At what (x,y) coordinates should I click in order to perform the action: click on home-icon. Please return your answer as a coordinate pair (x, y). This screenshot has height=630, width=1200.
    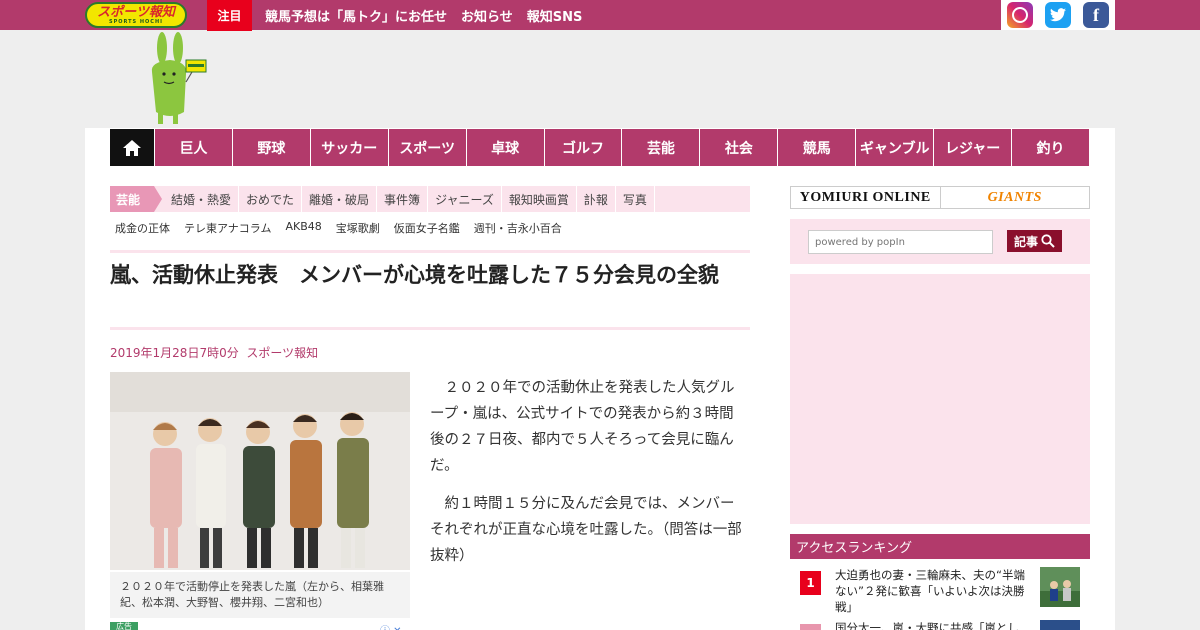
    Looking at the image, I should click on (131, 147).